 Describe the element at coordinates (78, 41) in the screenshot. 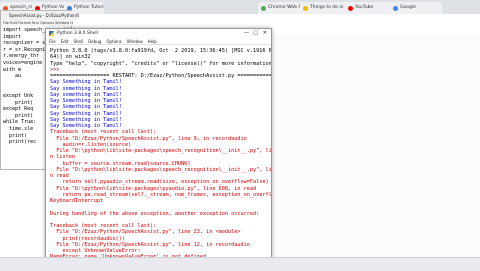

I see `shell-menu-shell: Shell` at that location.